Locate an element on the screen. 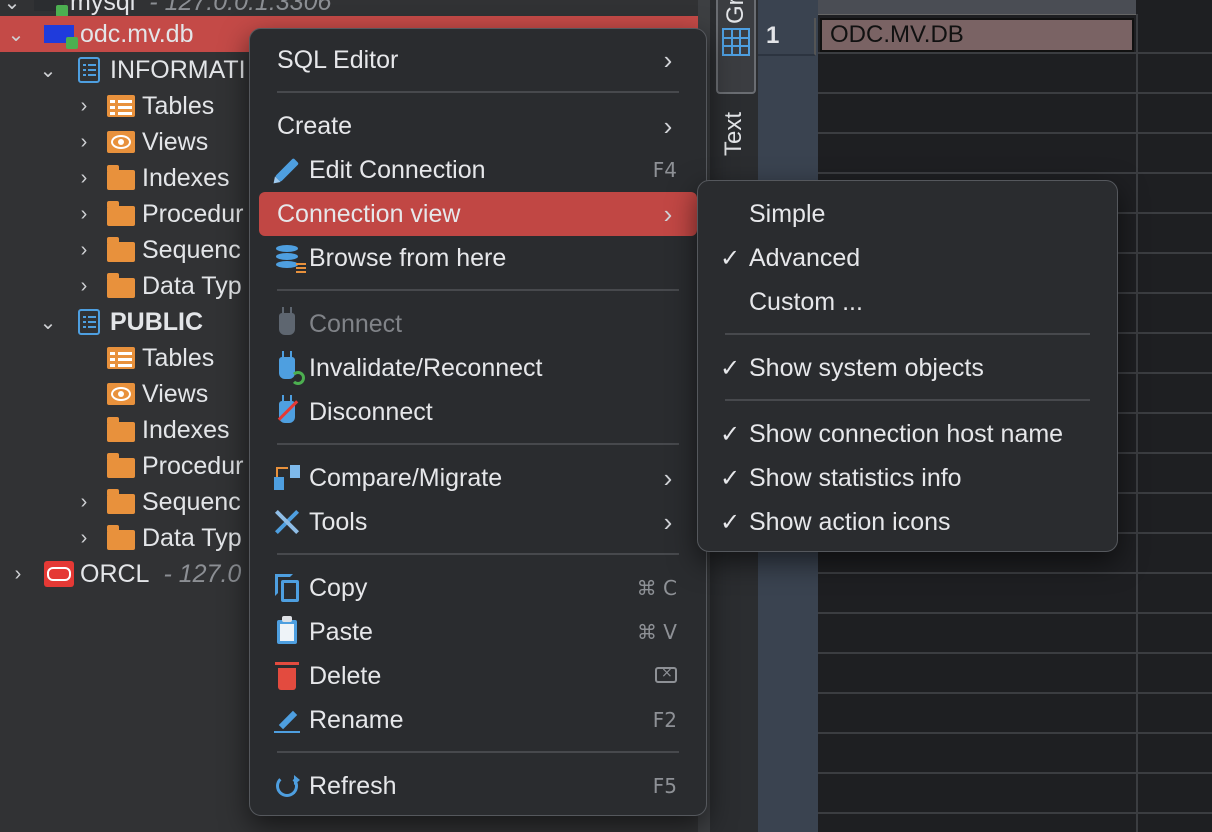 The width and height of the screenshot is (1212, 832). submenu-item-label: Show connection host name is located at coordinates (906, 433).